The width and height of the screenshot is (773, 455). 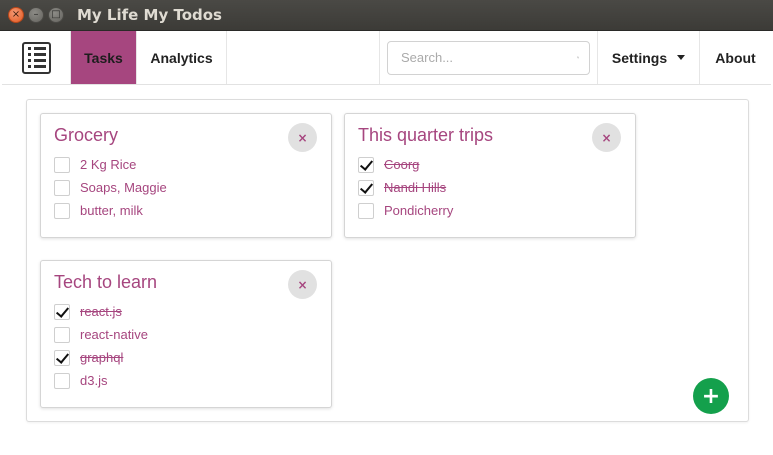 I want to click on todo-item: Nandi Hills, so click(x=405, y=187).